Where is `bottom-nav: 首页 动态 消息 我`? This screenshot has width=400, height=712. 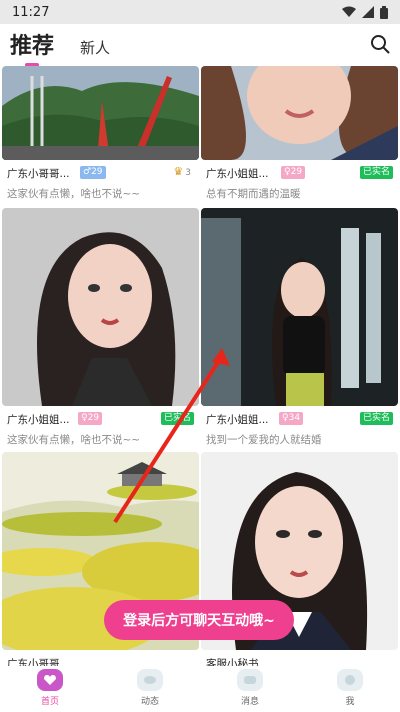 bottom-nav: 首页 动态 消息 我 is located at coordinates (200, 689).